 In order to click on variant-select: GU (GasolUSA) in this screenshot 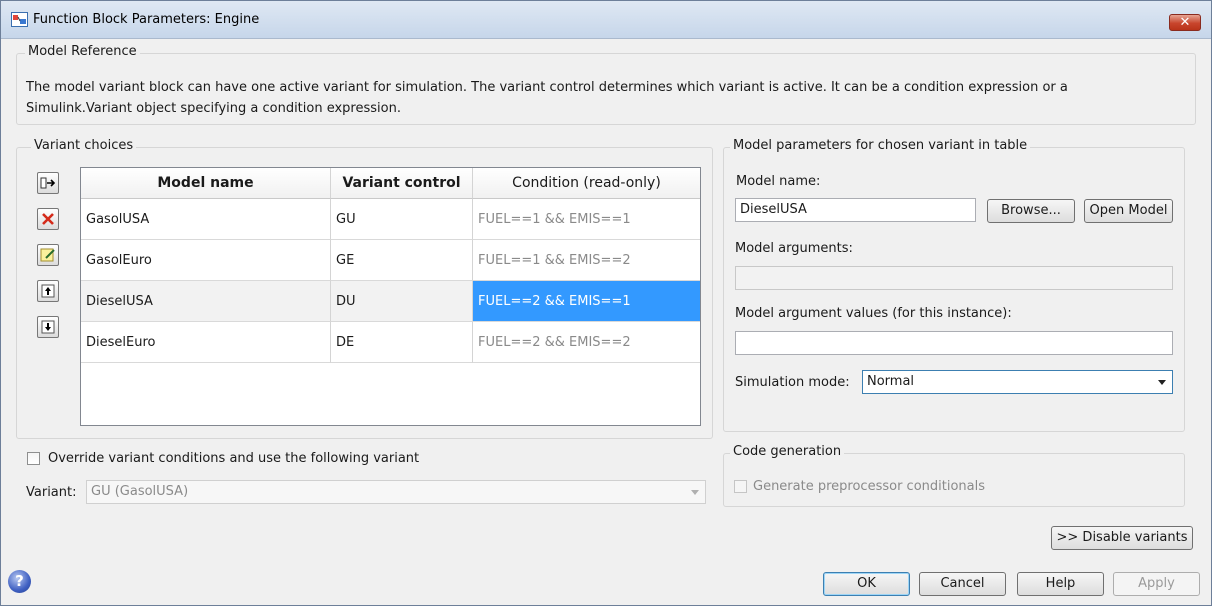, I will do `click(396, 492)`.